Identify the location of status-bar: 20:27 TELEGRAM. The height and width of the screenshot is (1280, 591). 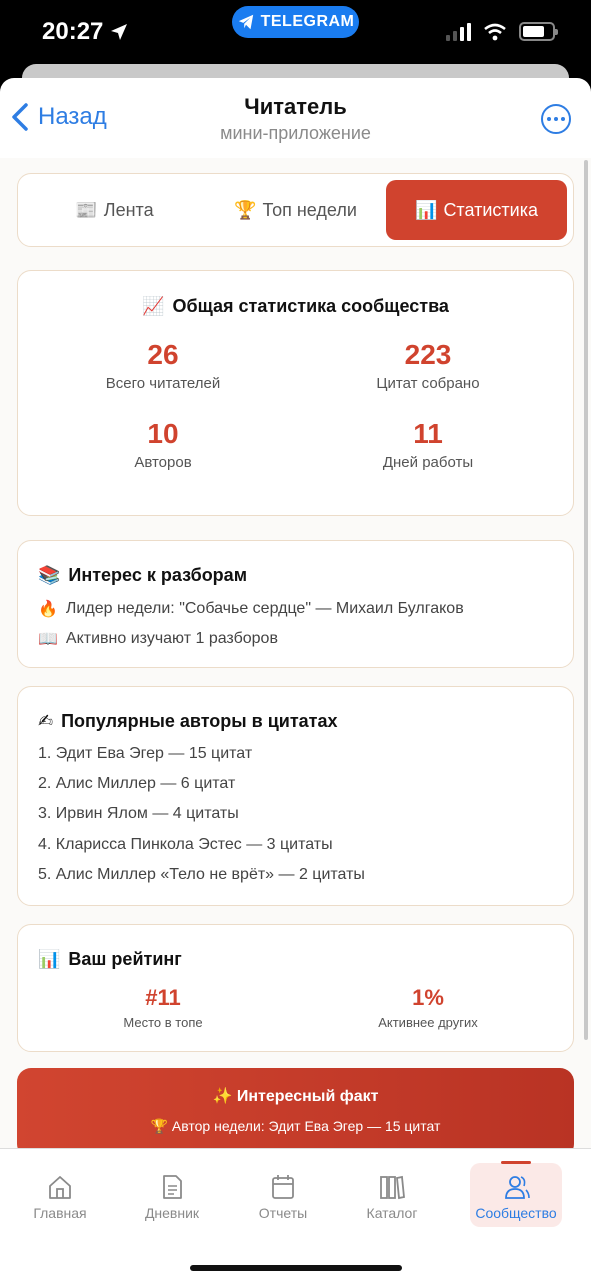
(295, 33).